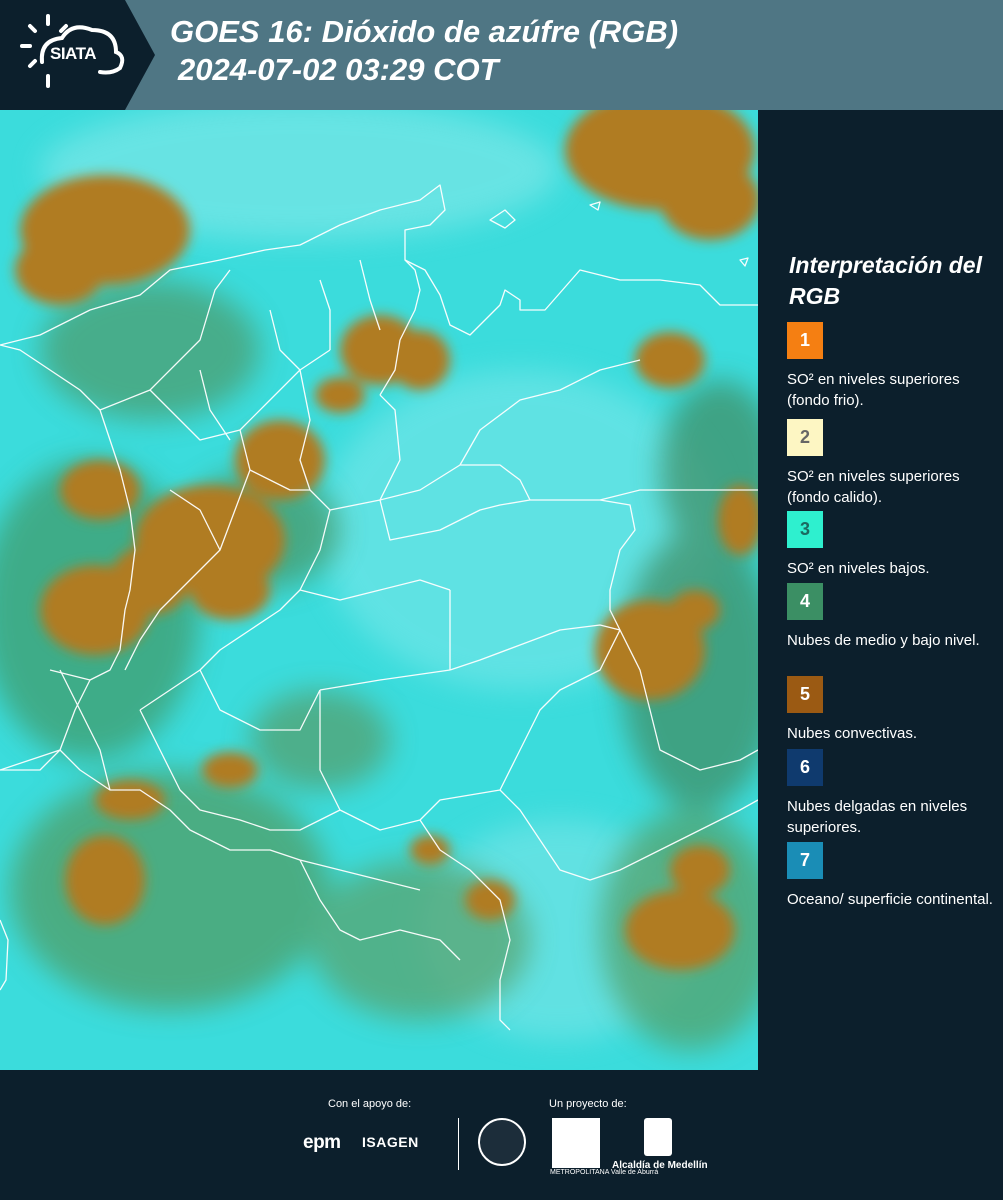  What do you see at coordinates (73, 53) in the screenshot?
I see `logo-text: SIATA` at bounding box center [73, 53].